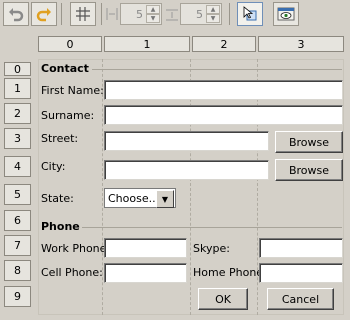  Describe the element at coordinates (53, 166) in the screenshot. I see `city-label: City:` at that location.